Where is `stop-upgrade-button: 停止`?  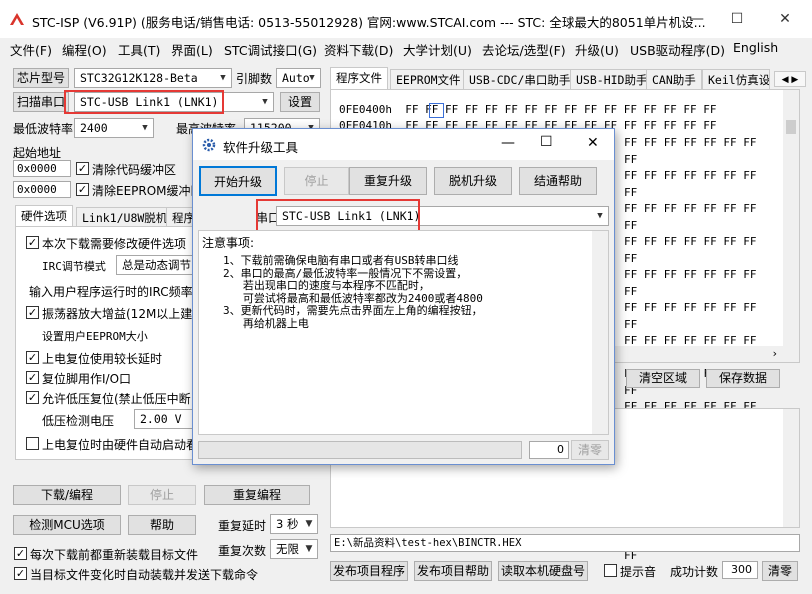
stop-upgrade-button: 停止 is located at coordinates (316, 181).